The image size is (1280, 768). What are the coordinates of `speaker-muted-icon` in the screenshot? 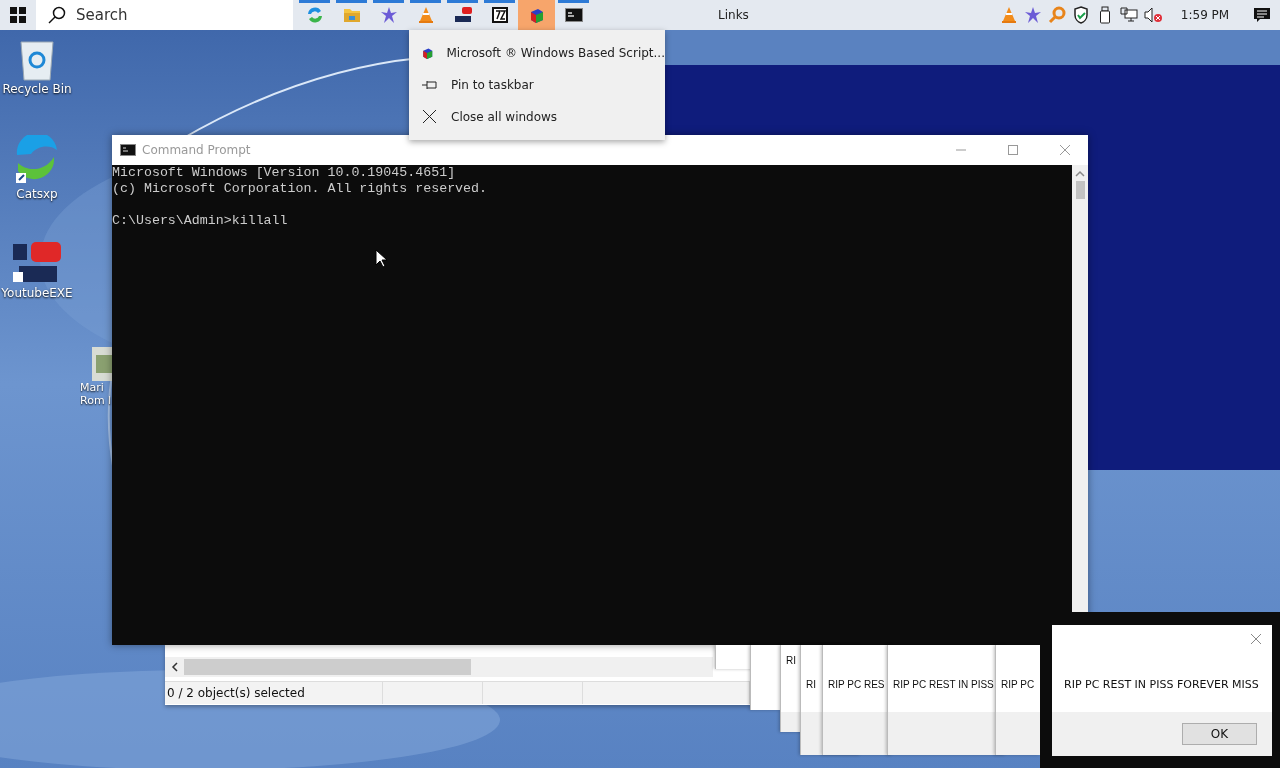 It's located at (1152, 15).